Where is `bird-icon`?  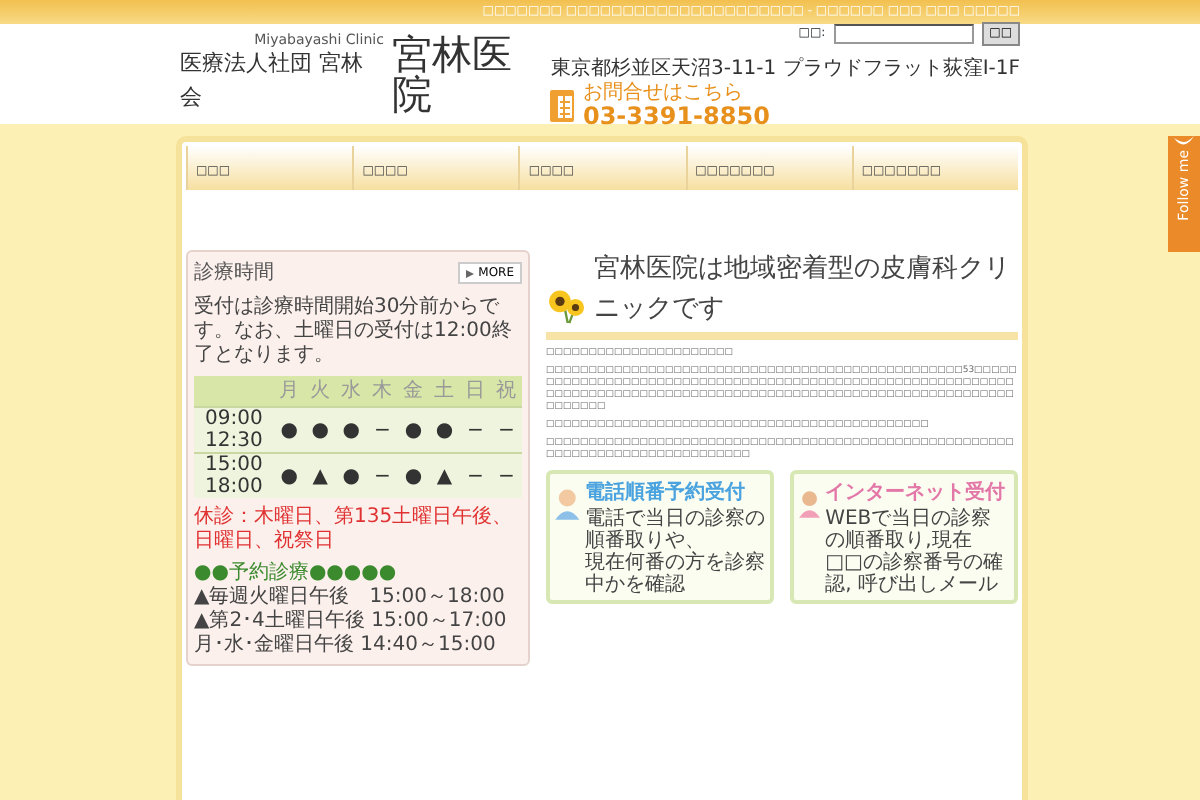
bird-icon is located at coordinates (1184, 143).